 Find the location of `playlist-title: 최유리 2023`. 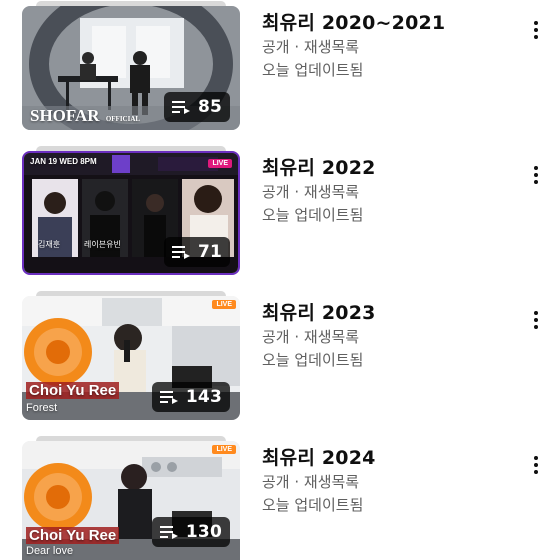

playlist-title: 최유리 2023 is located at coordinates (392, 313).